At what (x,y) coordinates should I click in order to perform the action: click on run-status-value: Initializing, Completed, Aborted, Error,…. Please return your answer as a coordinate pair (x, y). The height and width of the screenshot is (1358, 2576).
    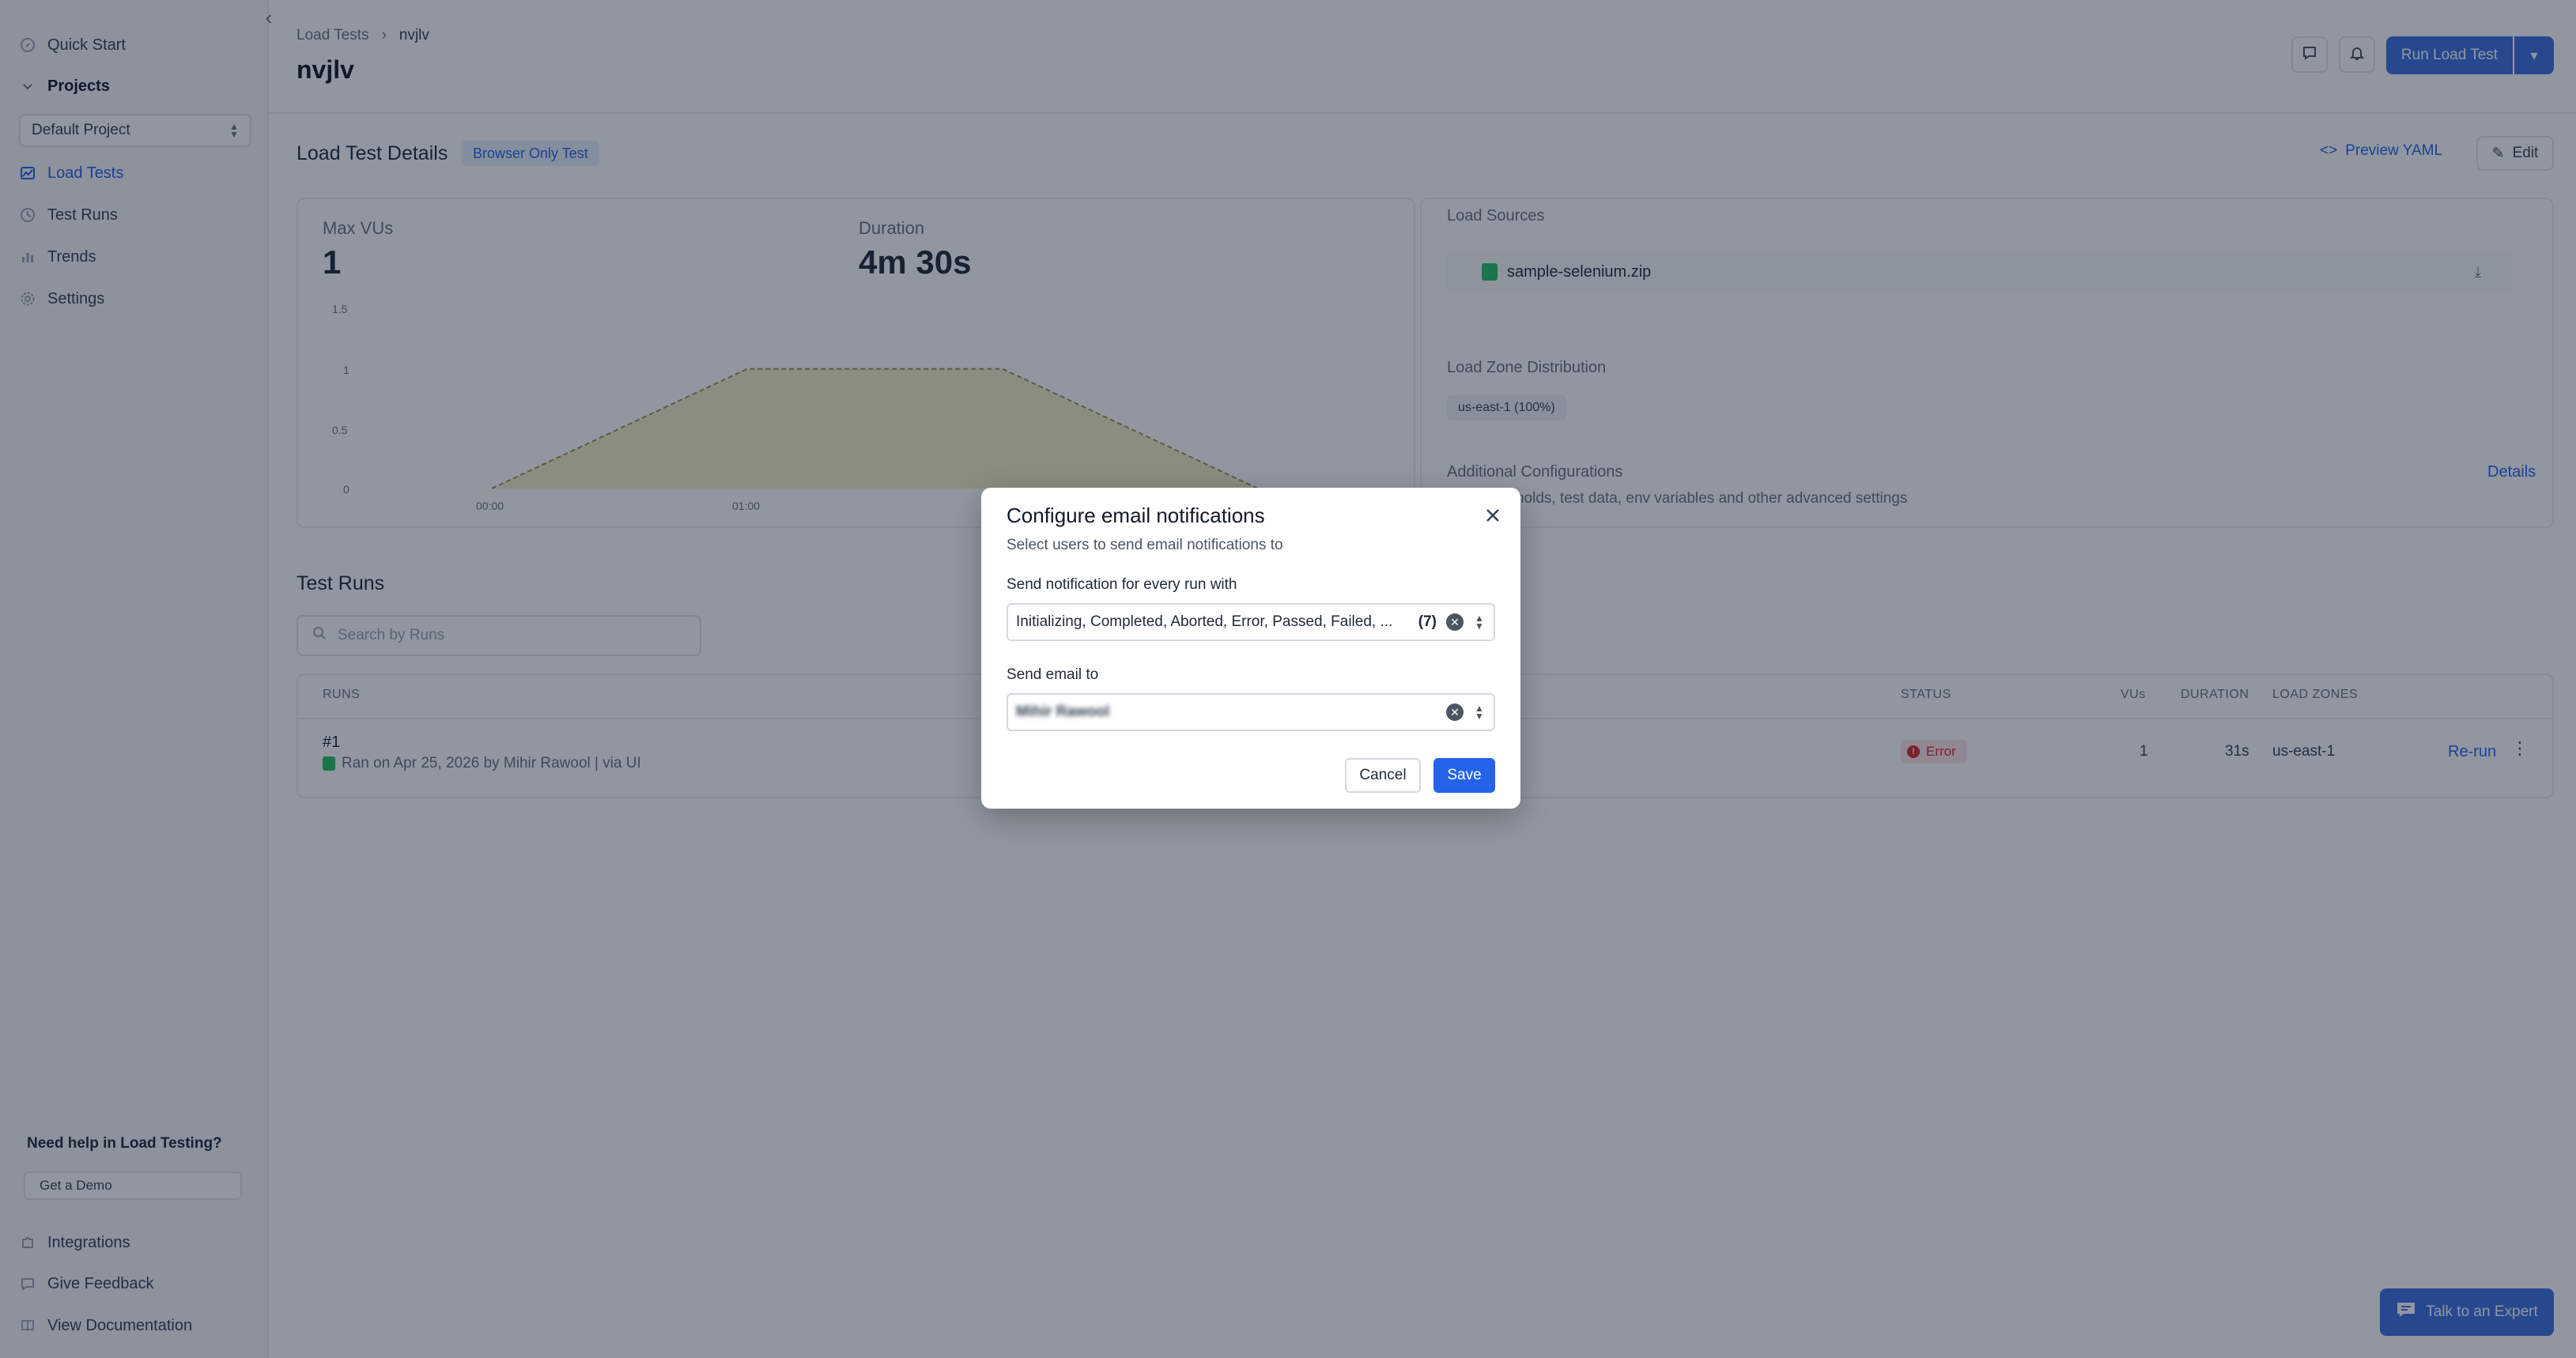
    Looking at the image, I should click on (1204, 621).